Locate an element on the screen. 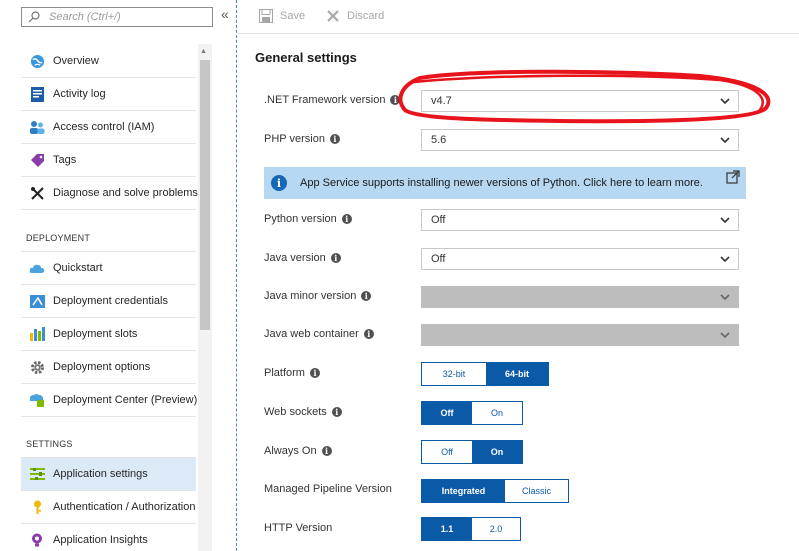  sidebar-item-label: Quickstart is located at coordinates (78, 268).